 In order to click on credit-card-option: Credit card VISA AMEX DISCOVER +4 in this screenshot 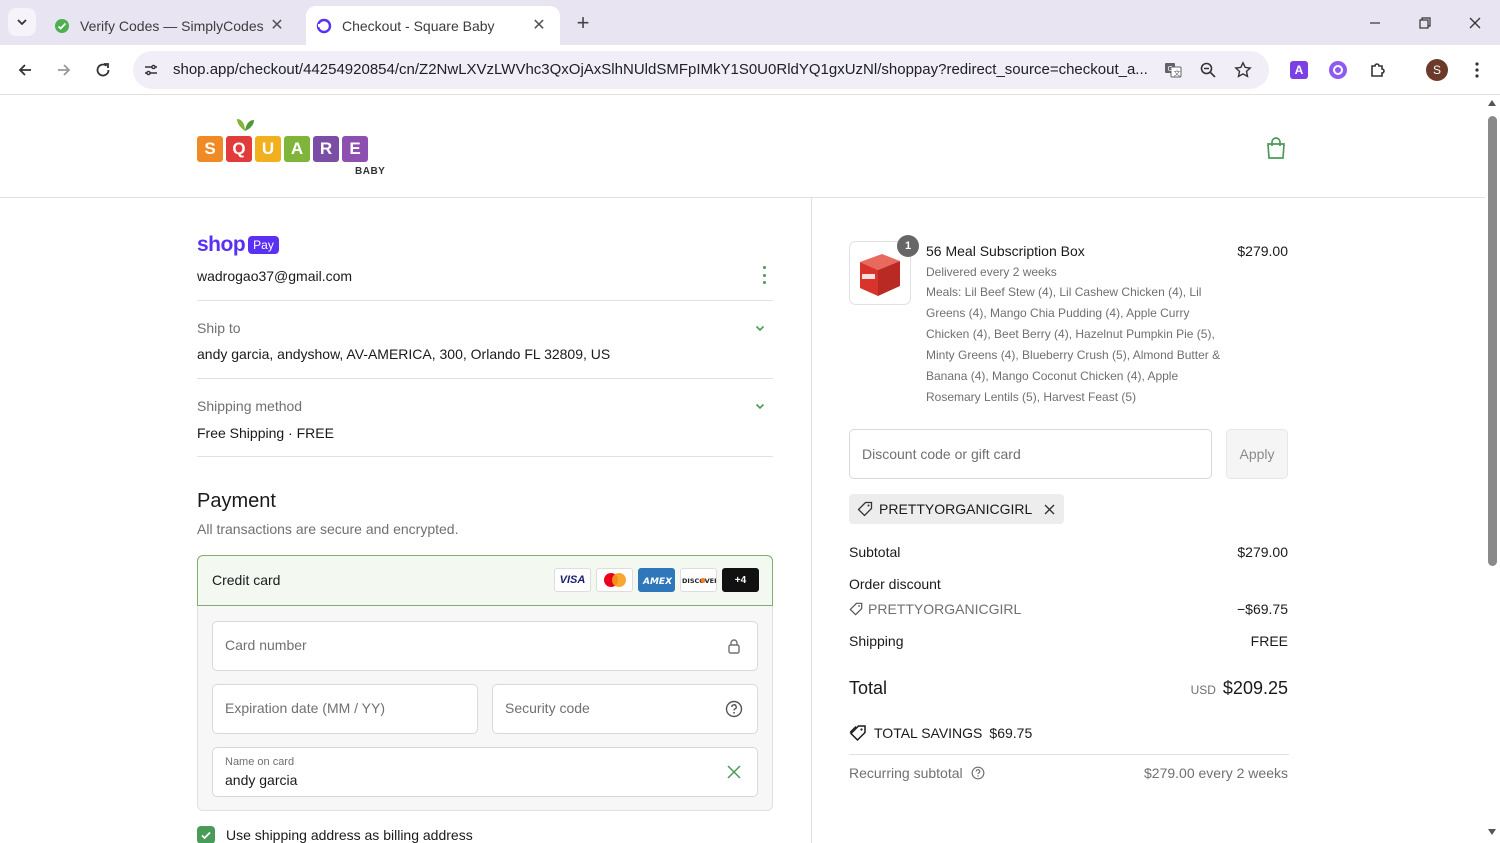, I will do `click(485, 580)`.